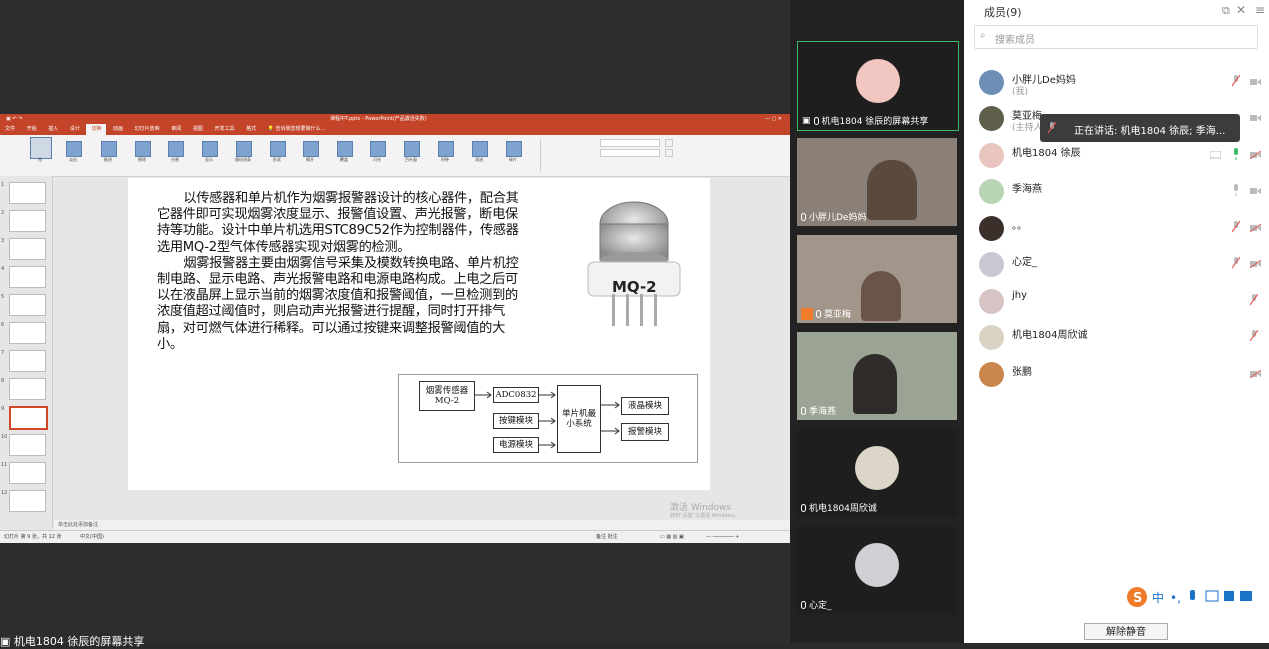 Image resolution: width=1269 pixels, height=649 pixels. Describe the element at coordinates (480, 149) in the screenshot. I see `transition-vortex-button` at that location.